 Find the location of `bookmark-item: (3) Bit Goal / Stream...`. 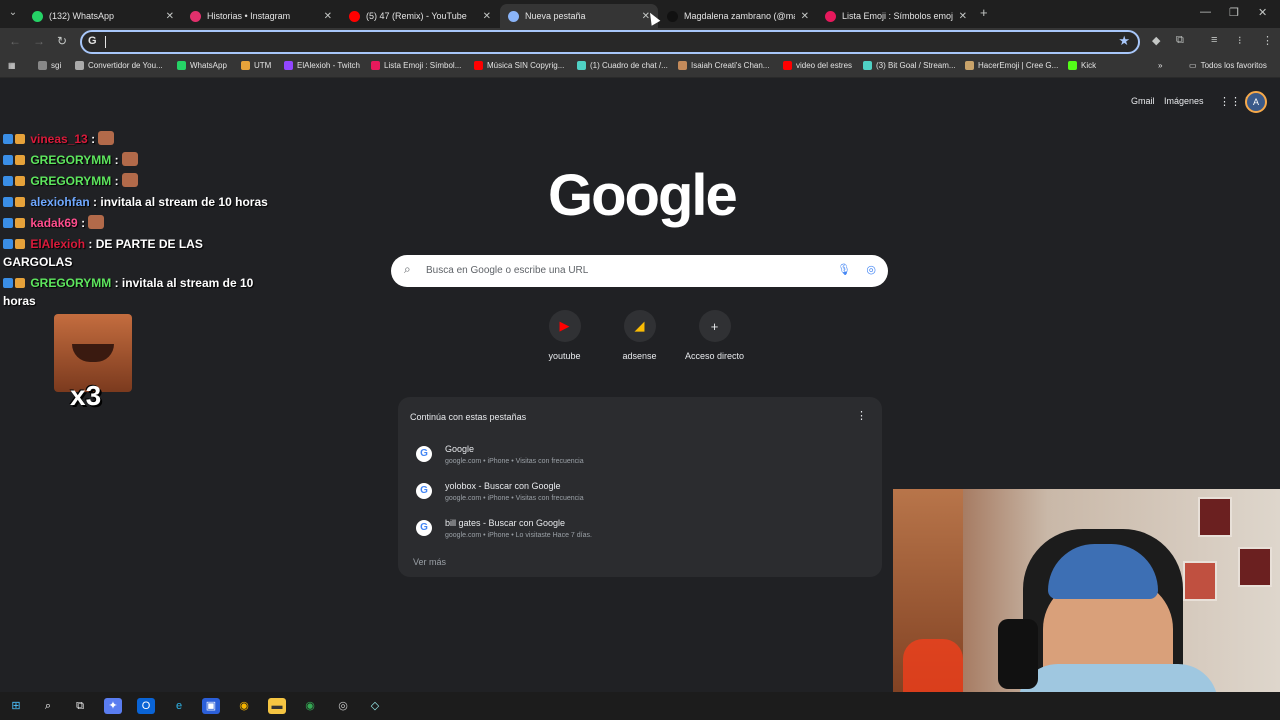

bookmark-item: (3) Bit Goal / Stream... is located at coordinates (909, 65).